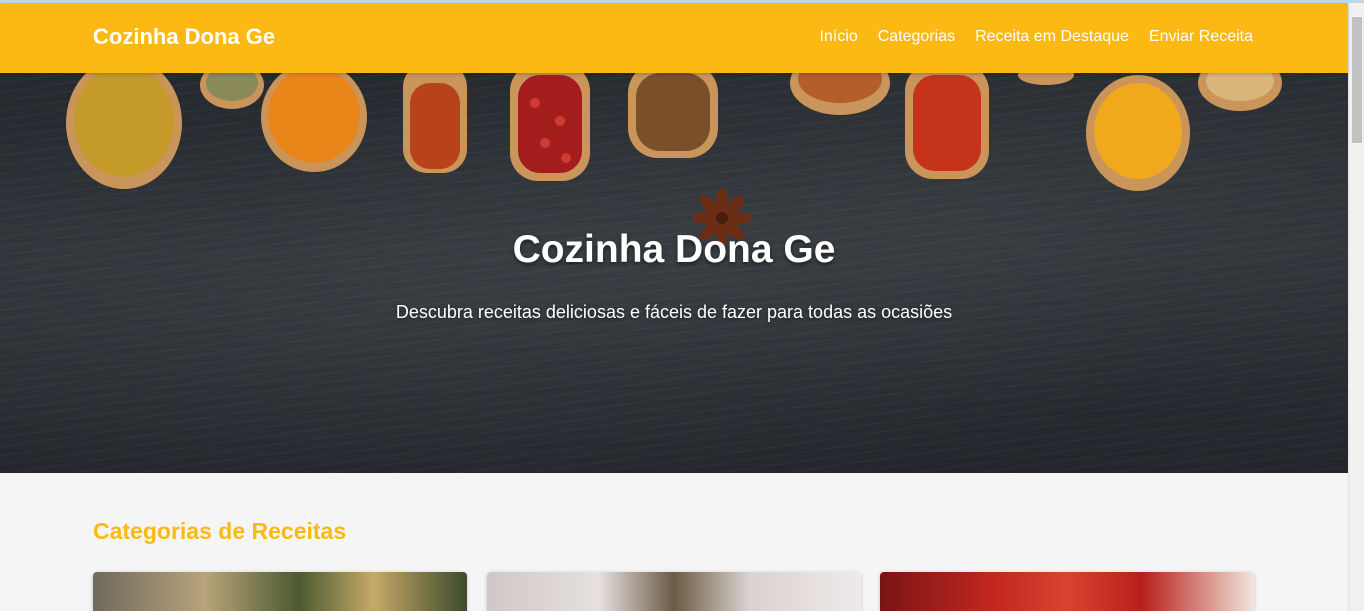  I want to click on vertical-scrollbar, so click(1356, 307).